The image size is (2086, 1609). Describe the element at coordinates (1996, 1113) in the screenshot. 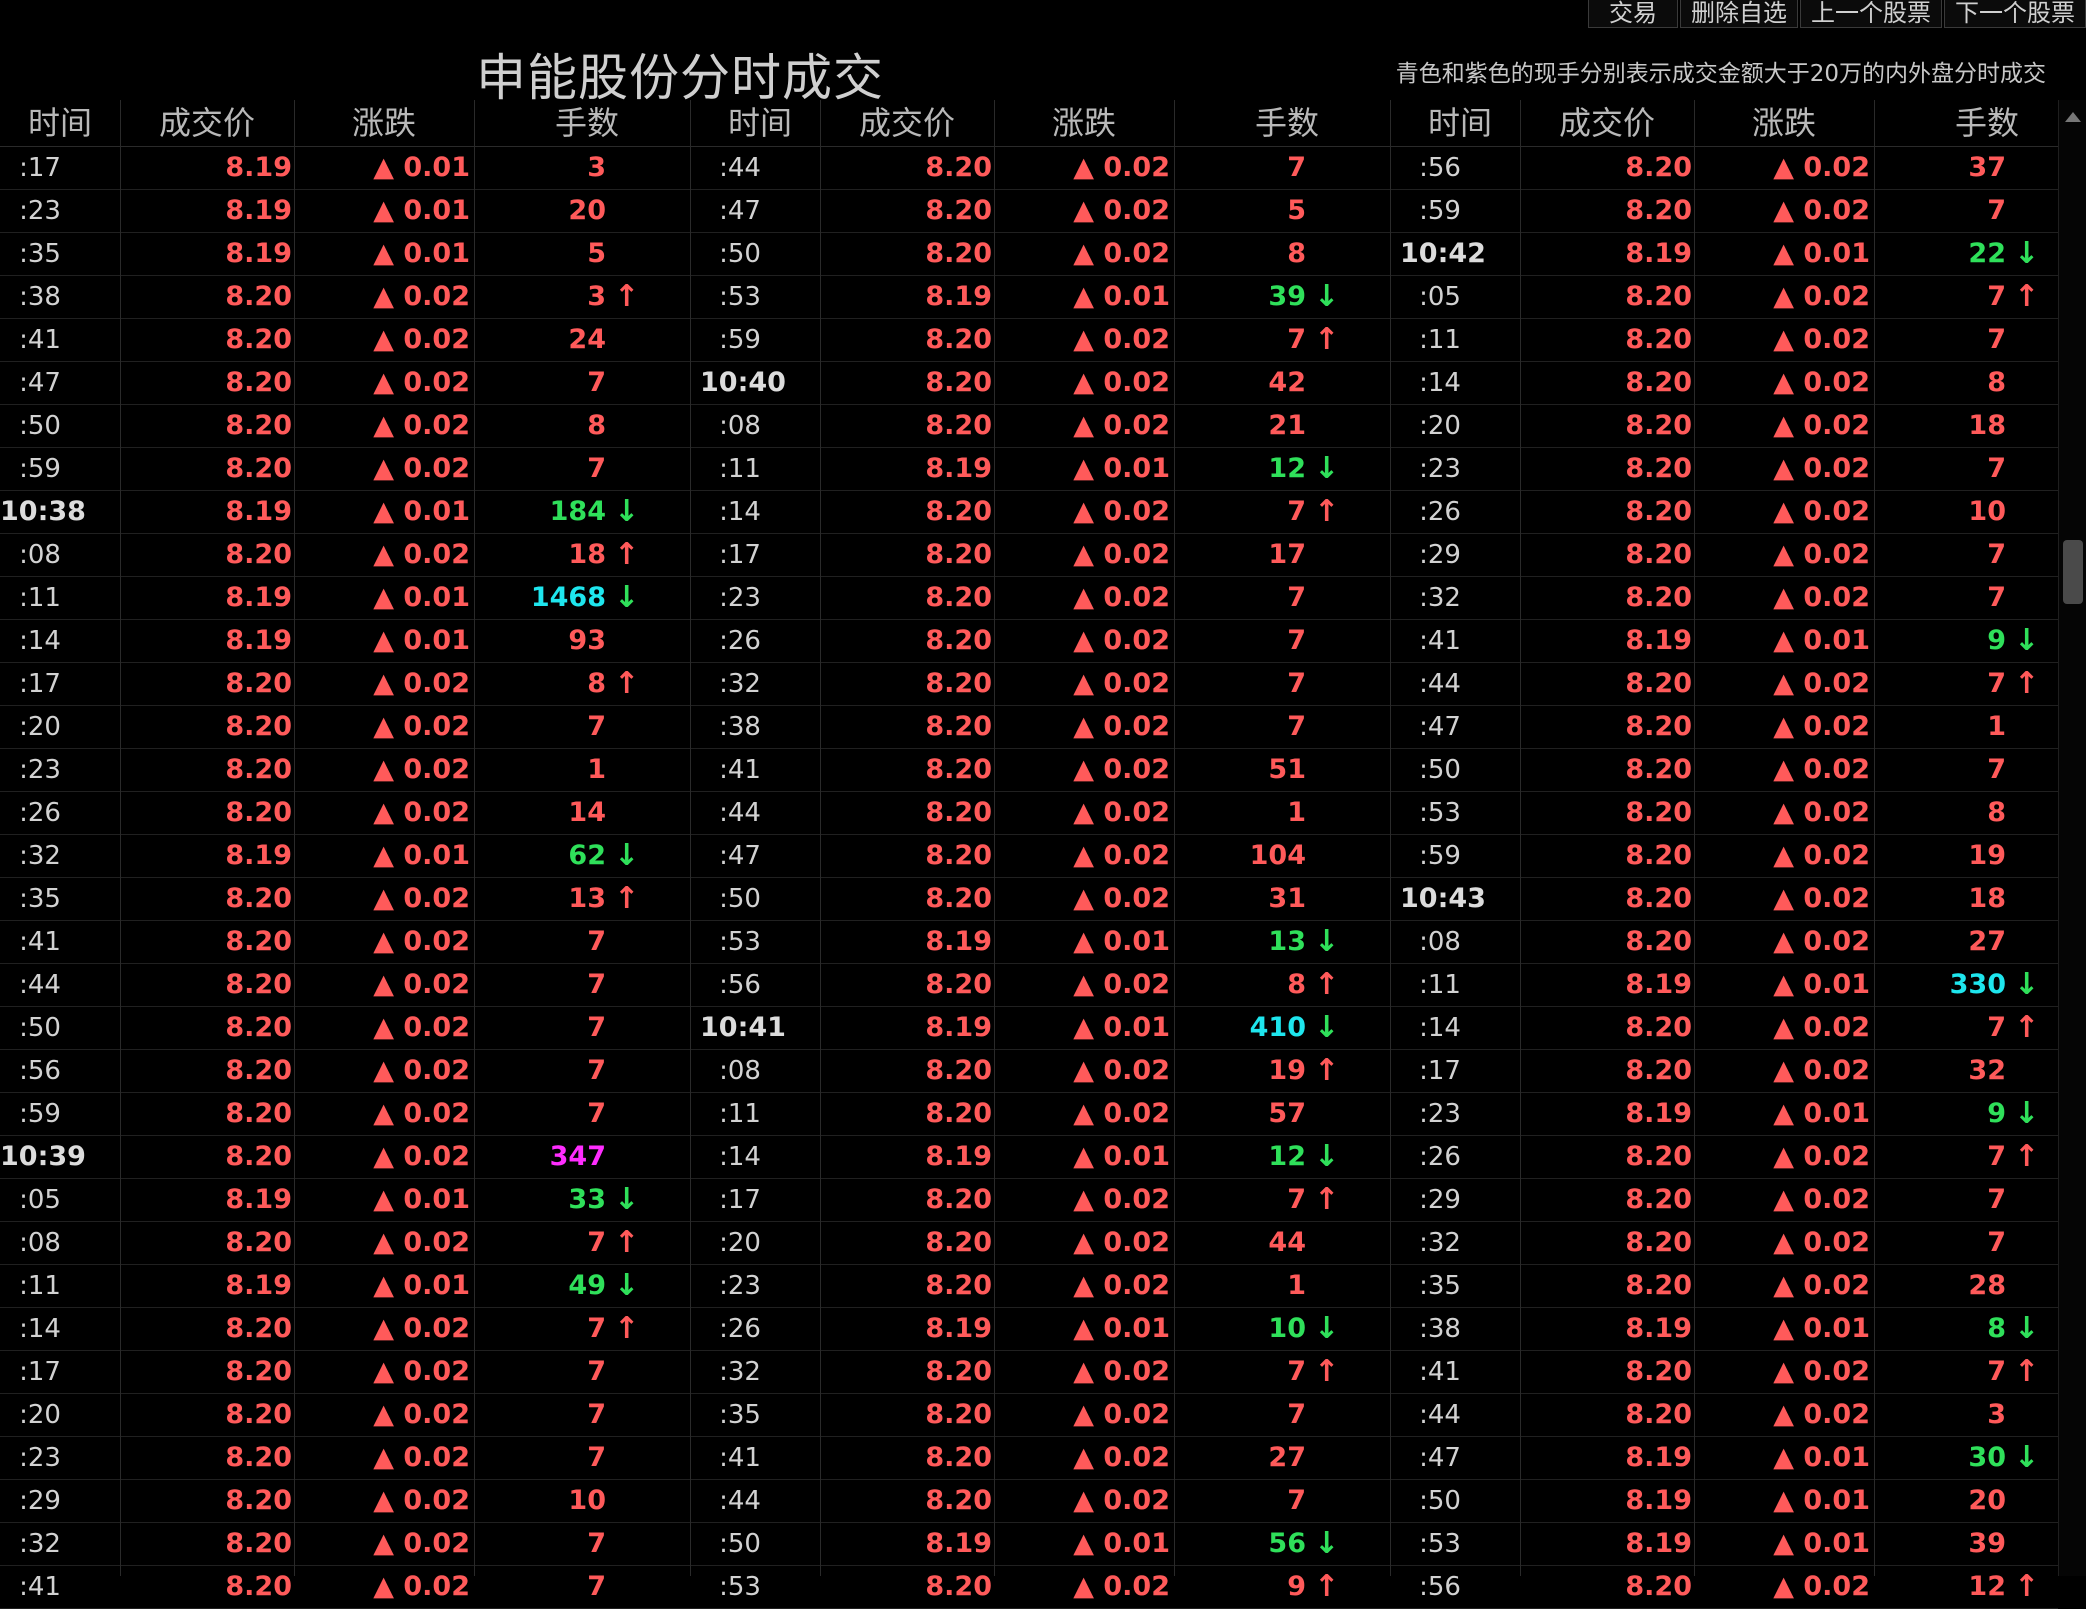

I see `trade-volume: 9` at that location.